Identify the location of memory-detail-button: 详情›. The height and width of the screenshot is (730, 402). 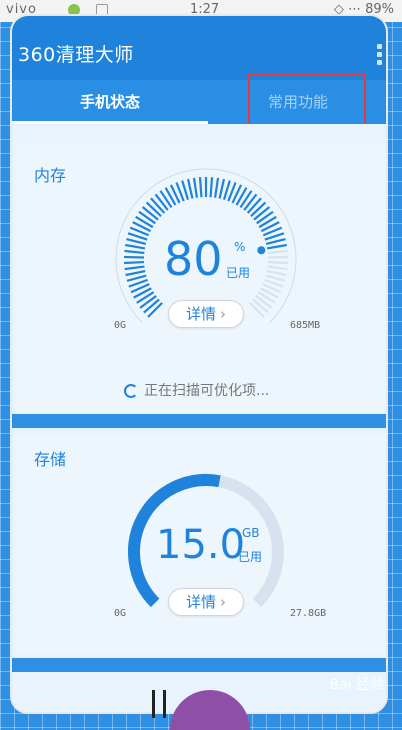
(206, 314).